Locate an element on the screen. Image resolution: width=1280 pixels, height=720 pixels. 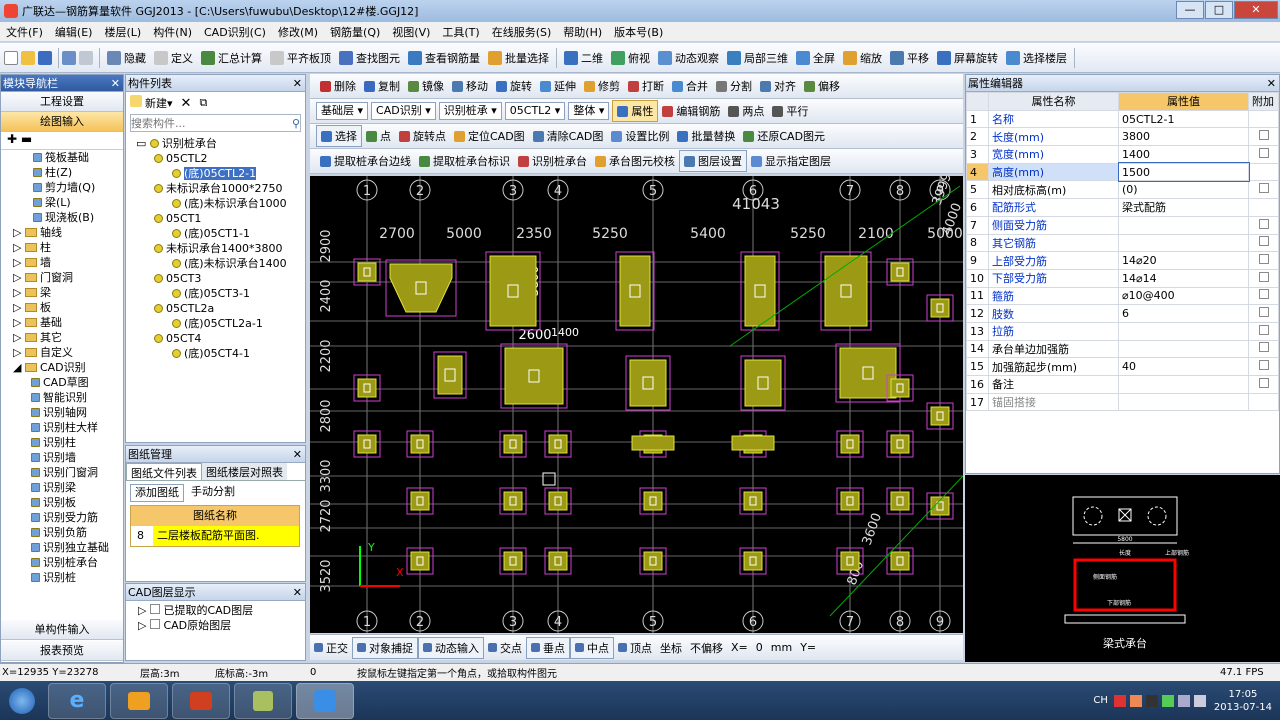
menu-item: 视图(V) is located at coordinates (411, 32).